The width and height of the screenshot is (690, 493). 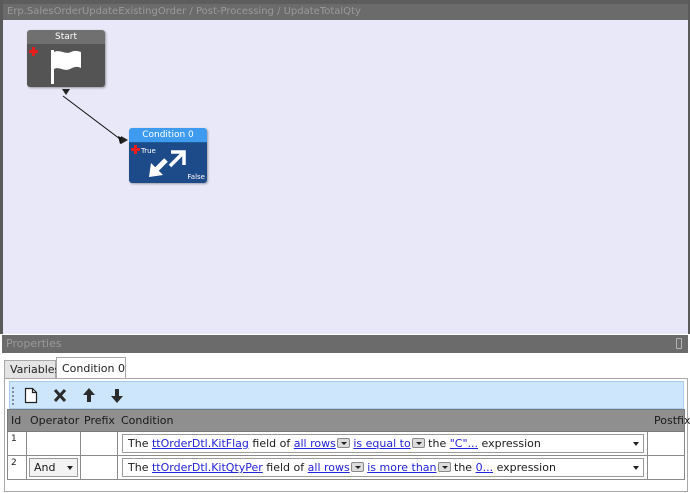 I want to click on start-node: Start, so click(x=66, y=58).